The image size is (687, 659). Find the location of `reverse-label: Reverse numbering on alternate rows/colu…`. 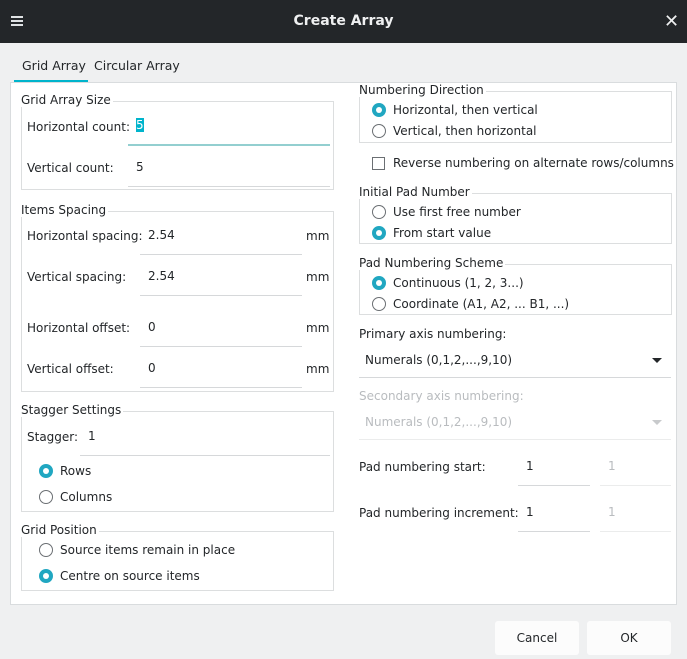

reverse-label: Reverse numbering on alternate rows/colu… is located at coordinates (533, 163).